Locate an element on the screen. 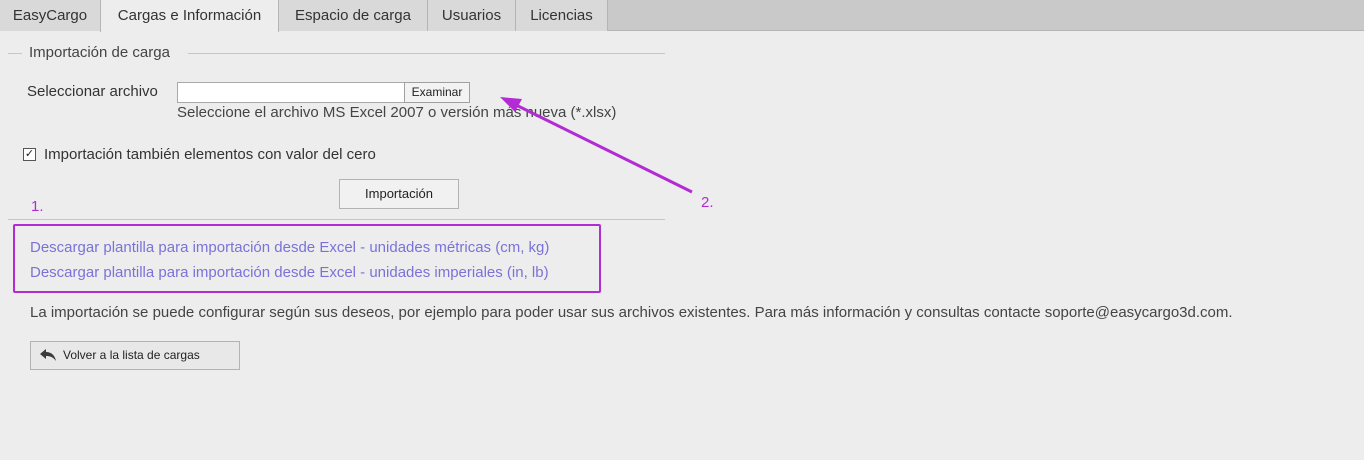 The image size is (1364, 460). back-arrow-icon is located at coordinates (48, 355).